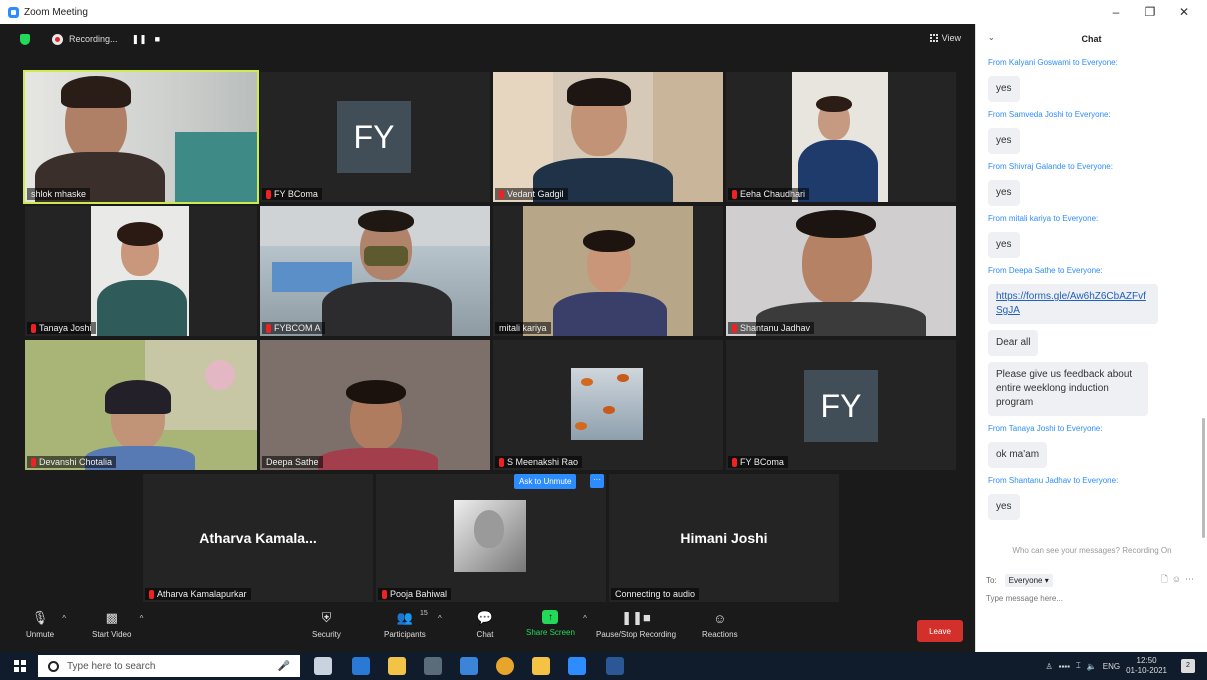 Image resolution: width=1207 pixels, height=680 pixels. I want to click on video-tile: Pooja Bahiwal, so click(491, 538).